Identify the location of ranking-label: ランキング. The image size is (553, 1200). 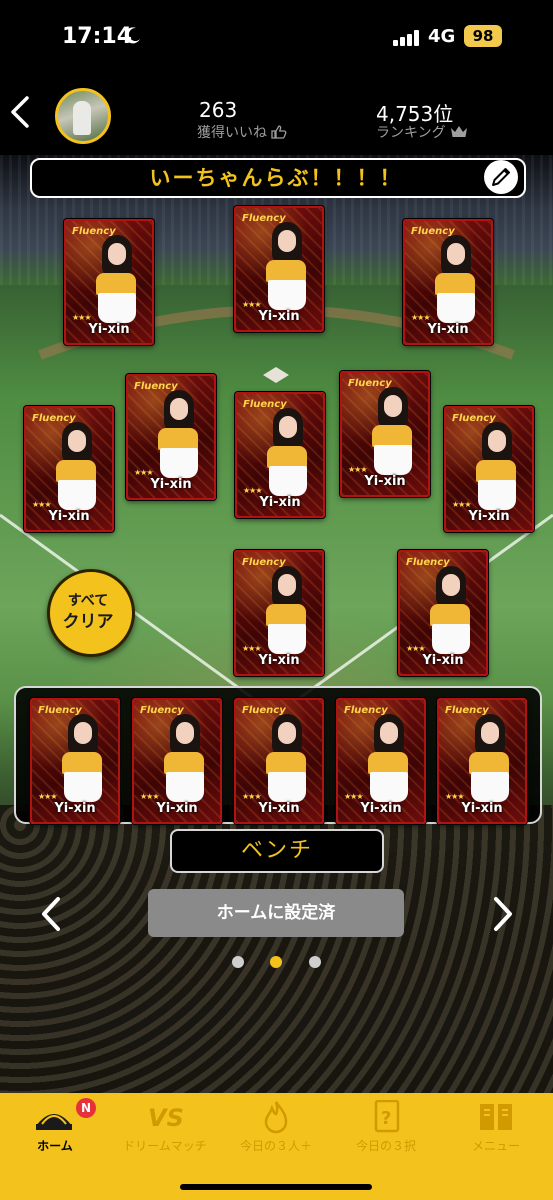
(422, 132).